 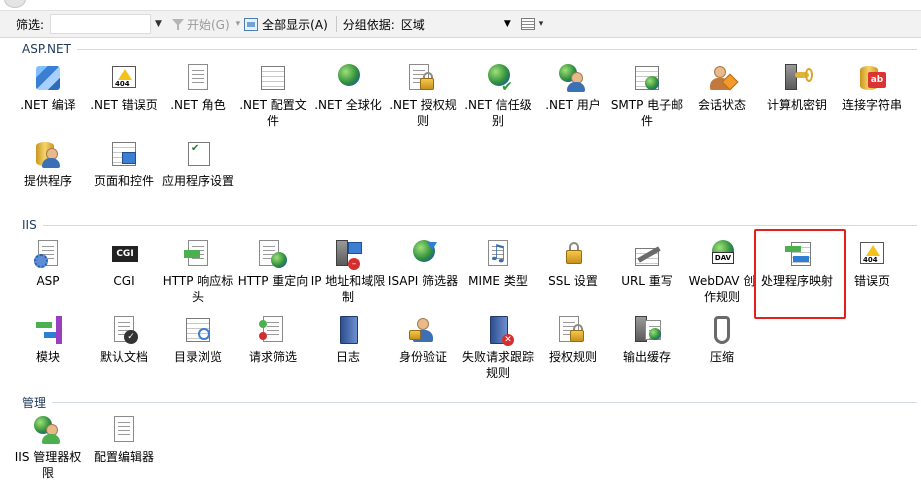 I want to click on start-filter-button: 开始(G), so click(x=200, y=24).